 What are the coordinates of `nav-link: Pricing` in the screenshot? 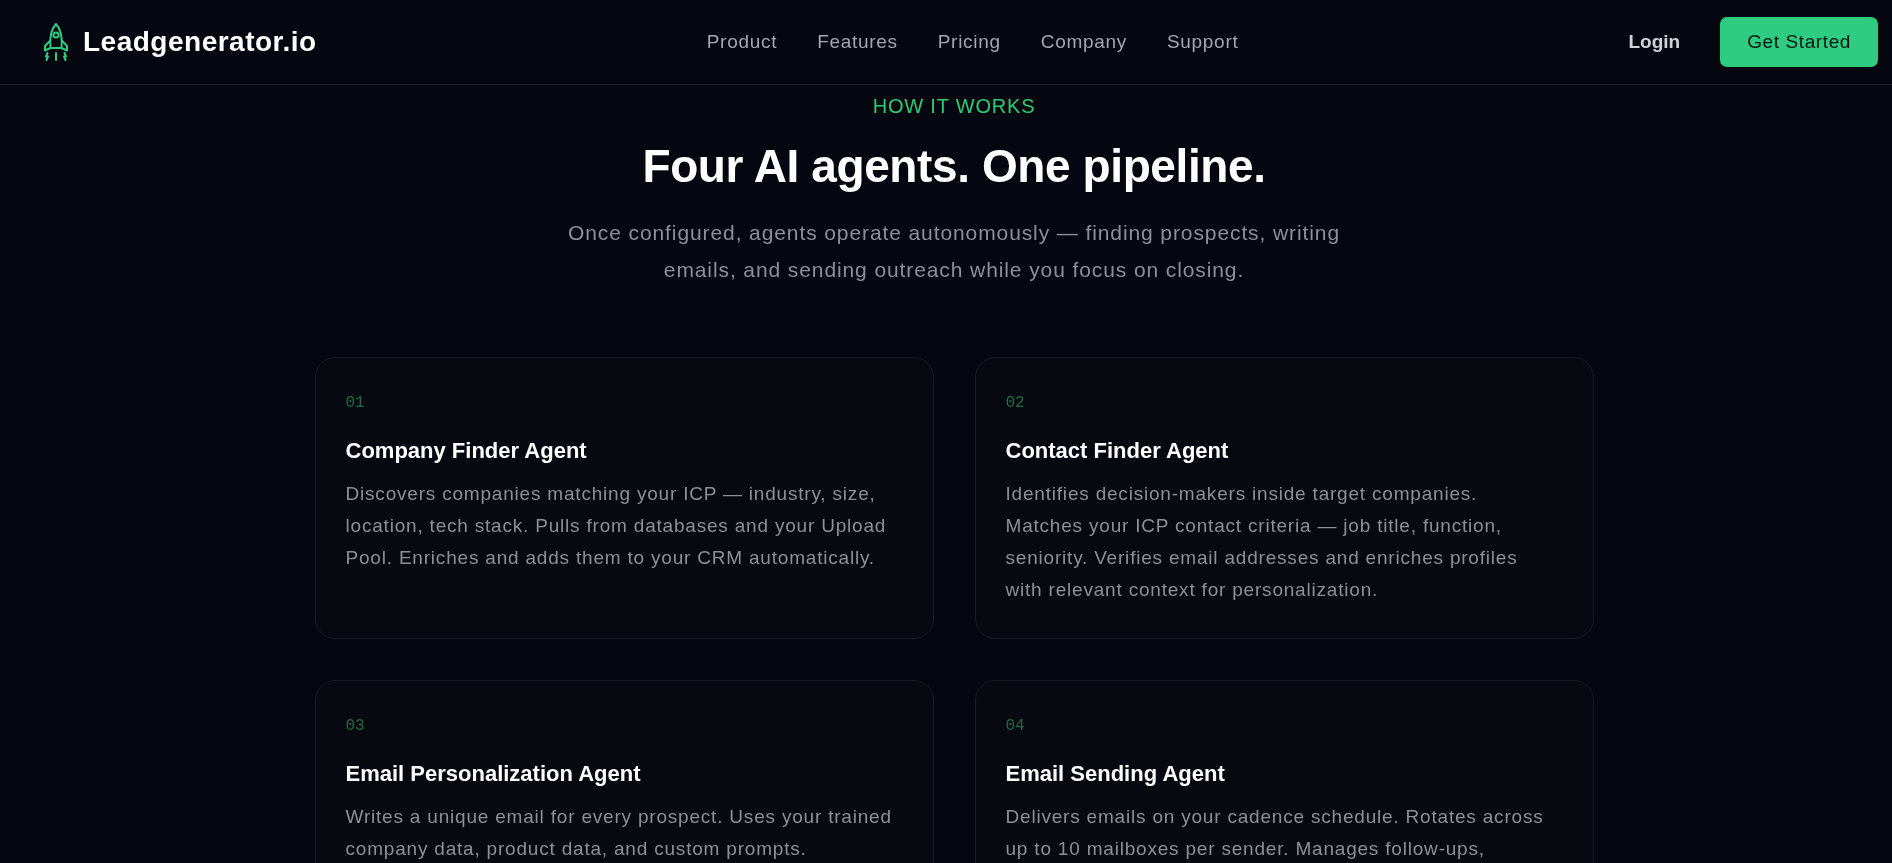 It's located at (969, 42).